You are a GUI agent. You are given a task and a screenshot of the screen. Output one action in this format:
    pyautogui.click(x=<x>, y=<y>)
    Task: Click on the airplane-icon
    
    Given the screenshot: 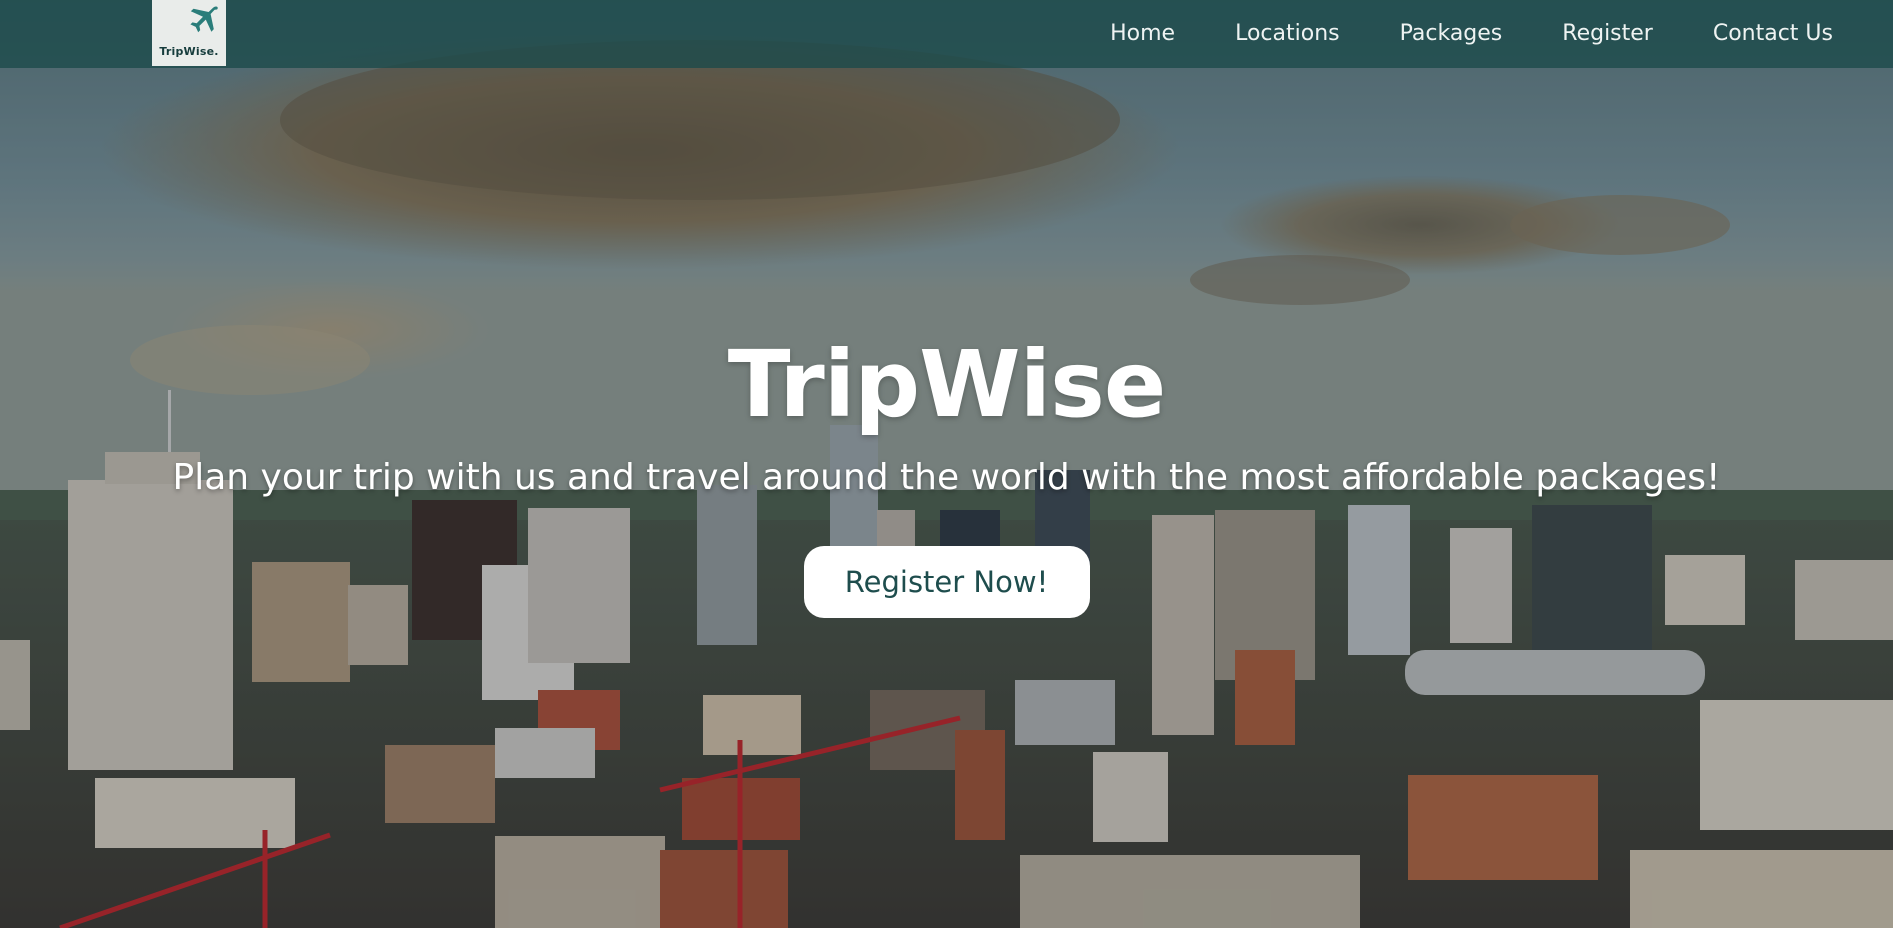 What is the action you would take?
    pyautogui.click(x=204, y=19)
    